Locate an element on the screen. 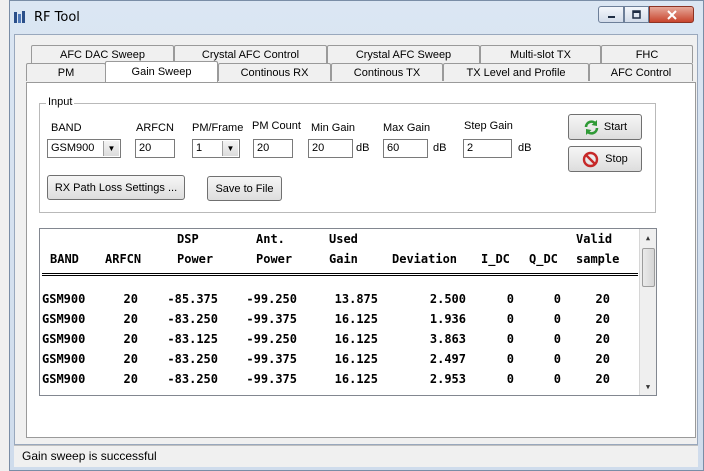 The width and height of the screenshot is (704, 471). arfcn-input: 20 is located at coordinates (155, 148).